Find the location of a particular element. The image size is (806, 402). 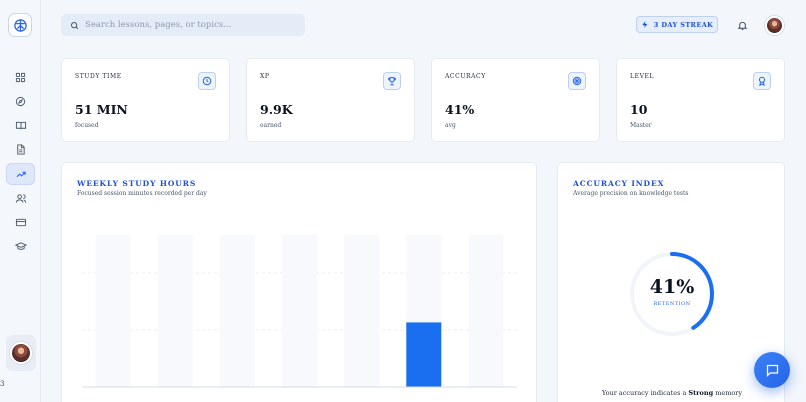

bell-icon is located at coordinates (742, 25).